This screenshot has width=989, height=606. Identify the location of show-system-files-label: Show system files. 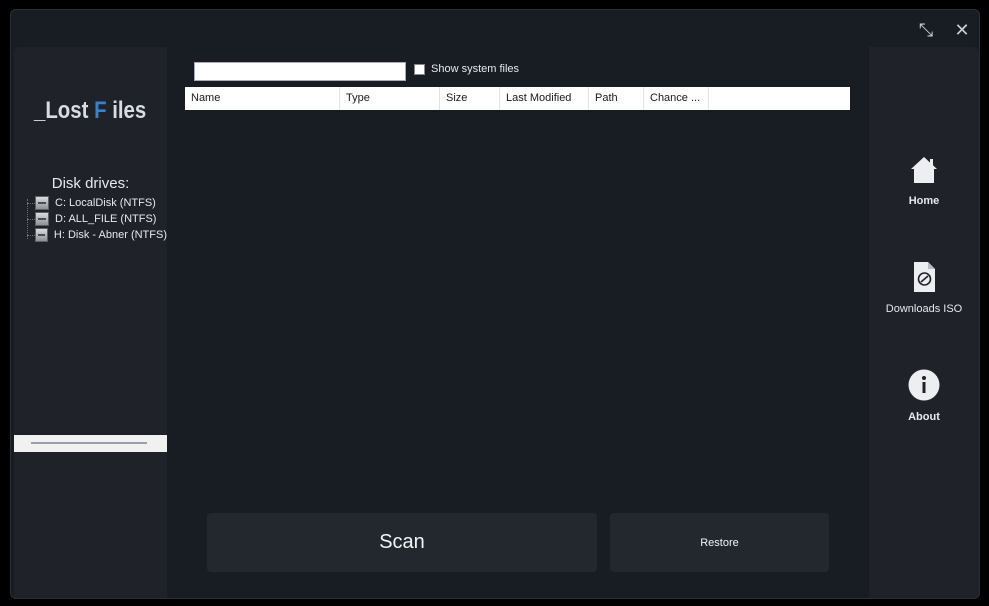
(475, 69).